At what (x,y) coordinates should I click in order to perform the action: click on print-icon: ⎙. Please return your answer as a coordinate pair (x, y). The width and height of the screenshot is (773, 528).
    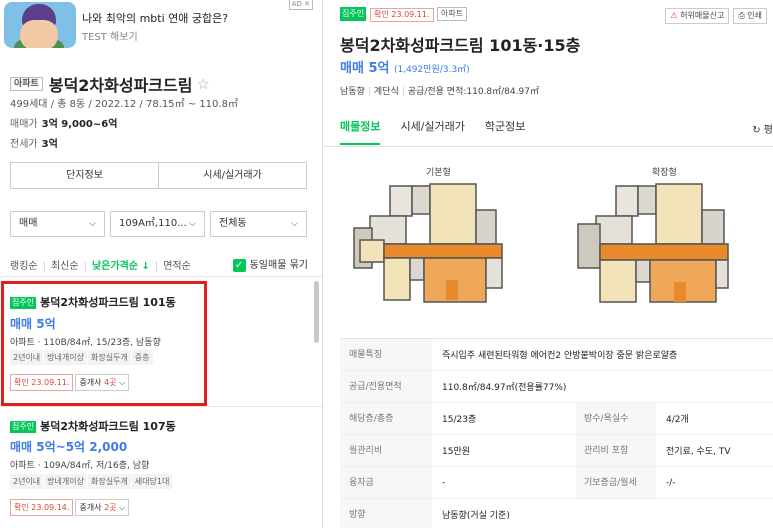
    Looking at the image, I should click on (741, 15).